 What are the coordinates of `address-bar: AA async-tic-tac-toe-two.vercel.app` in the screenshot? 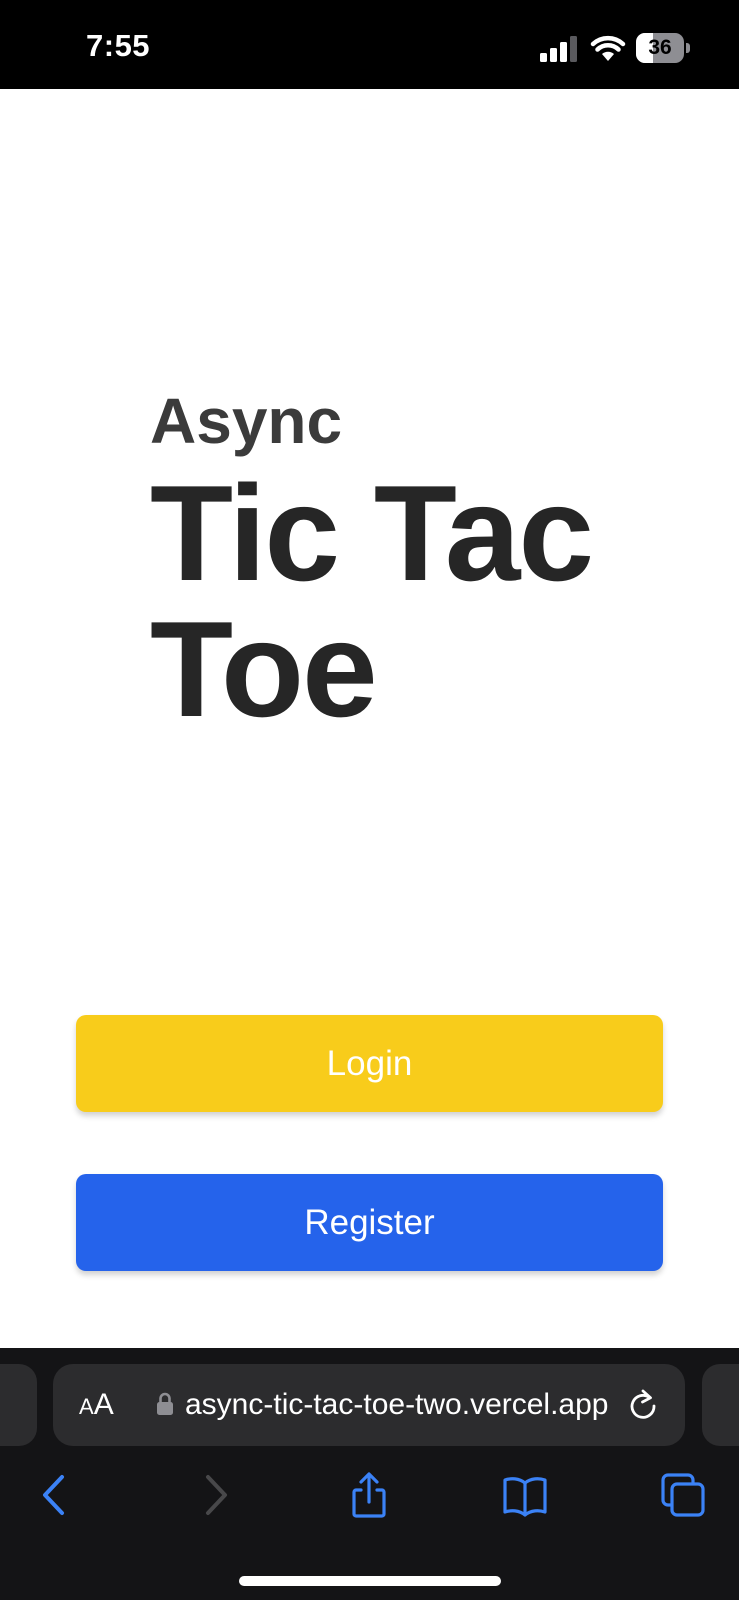 It's located at (369, 1405).